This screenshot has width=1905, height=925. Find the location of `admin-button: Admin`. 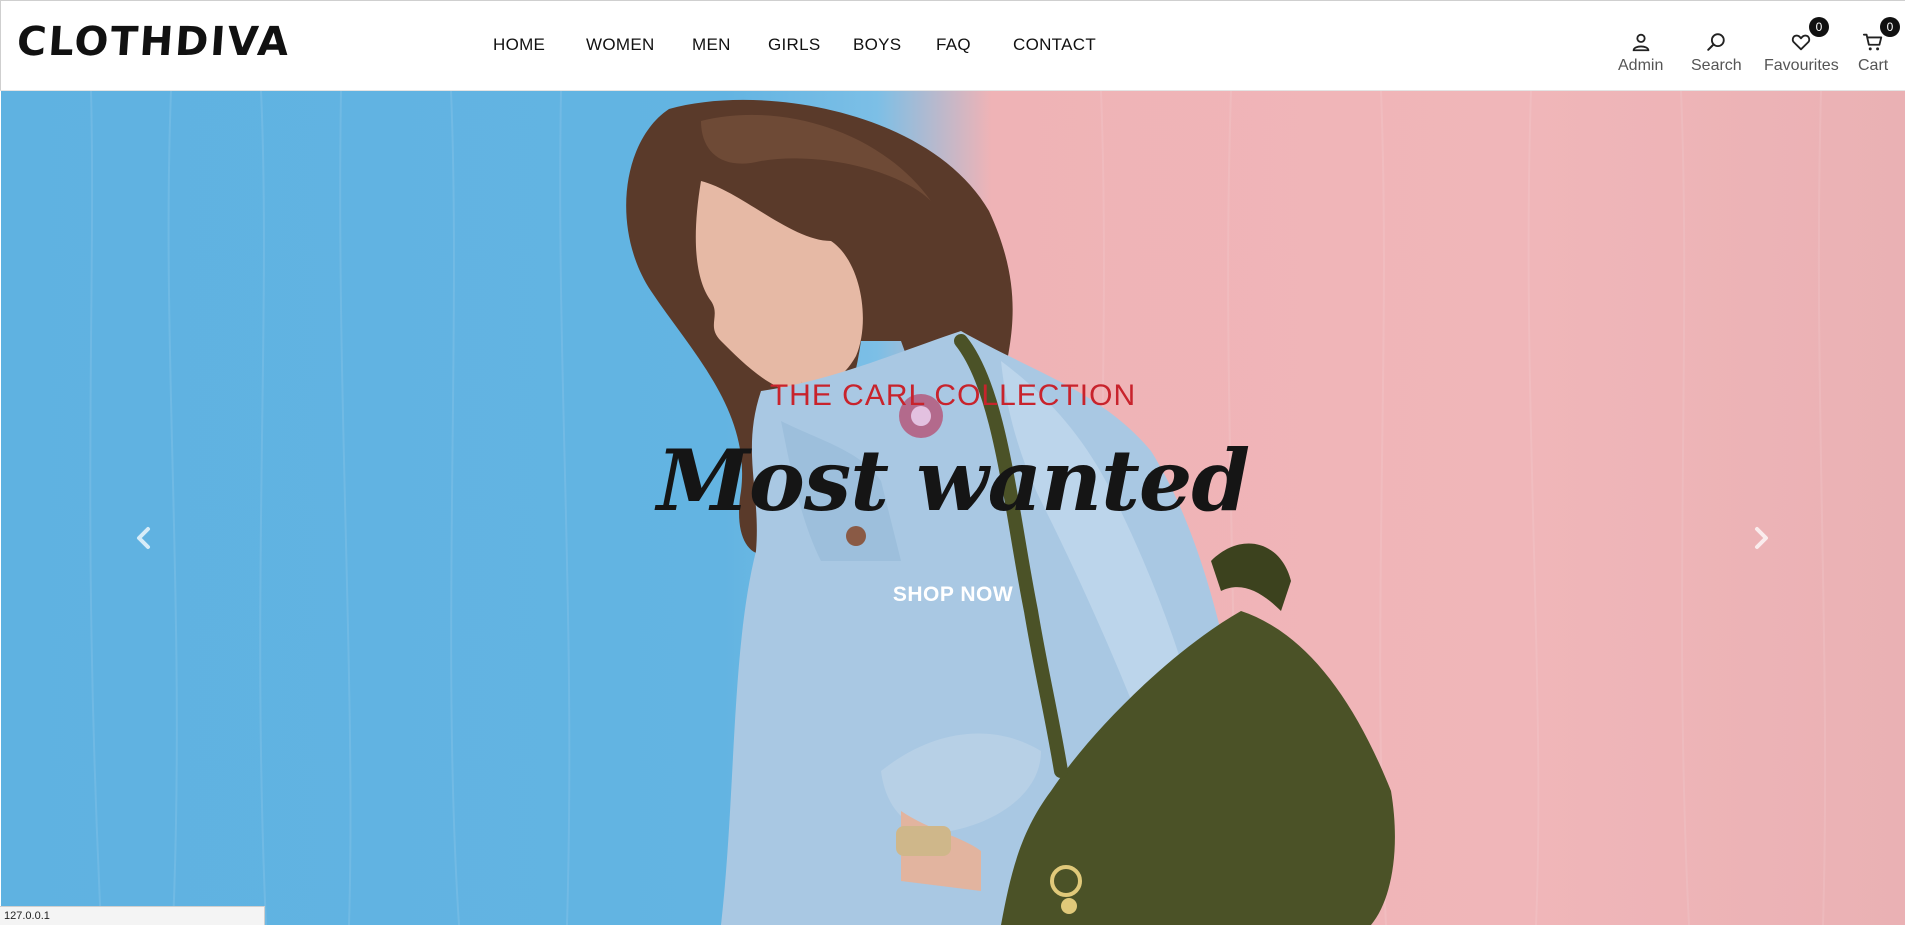

admin-button: Admin is located at coordinates (1640, 53).